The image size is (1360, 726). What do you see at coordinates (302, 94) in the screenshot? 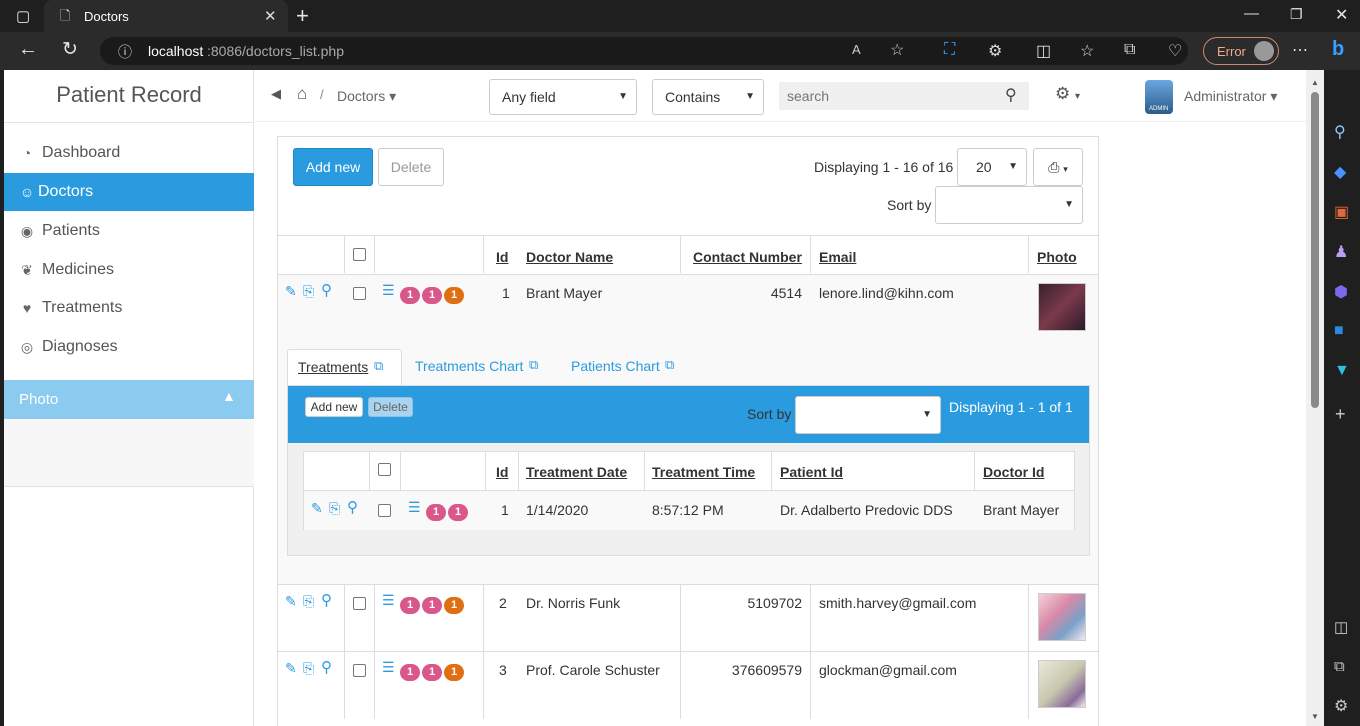
I see `home-icon: ⌂` at bounding box center [302, 94].